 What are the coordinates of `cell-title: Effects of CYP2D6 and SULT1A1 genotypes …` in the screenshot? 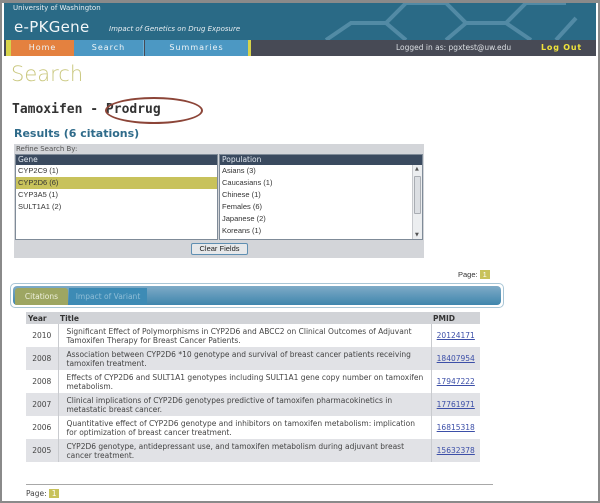 It's located at (245, 381).